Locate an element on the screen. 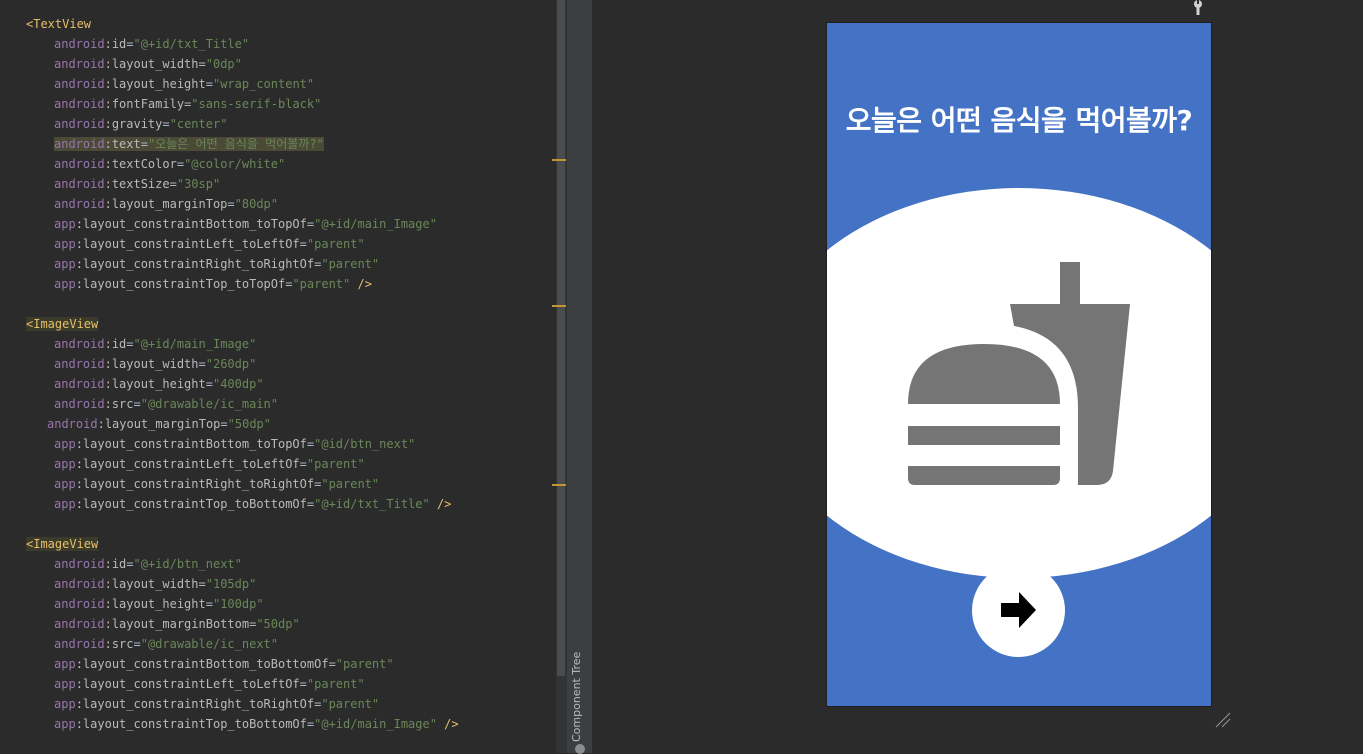 This screenshot has width=1363, height=754. attr-name: layout_constraintBottom_toTopOf is located at coordinates (194, 444).